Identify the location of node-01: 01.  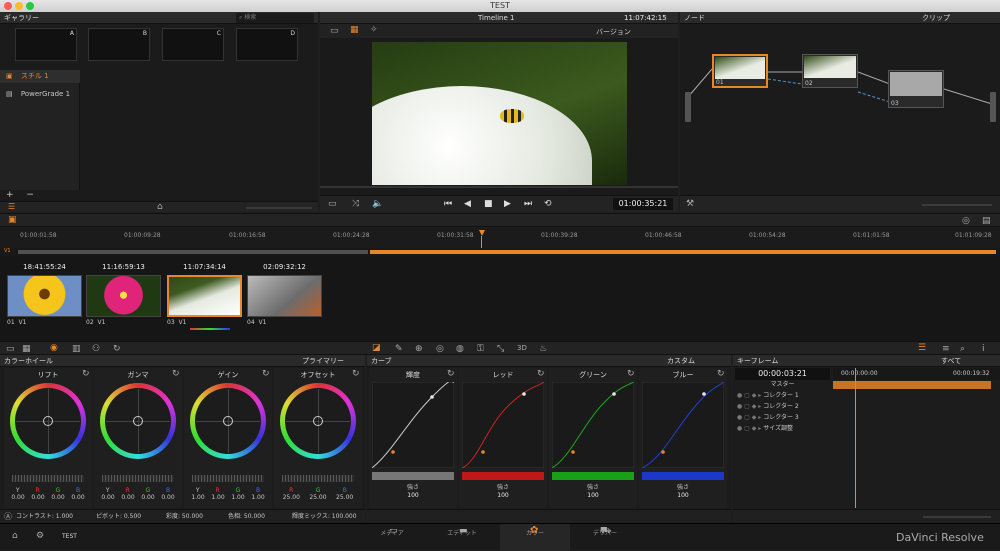
(740, 71).